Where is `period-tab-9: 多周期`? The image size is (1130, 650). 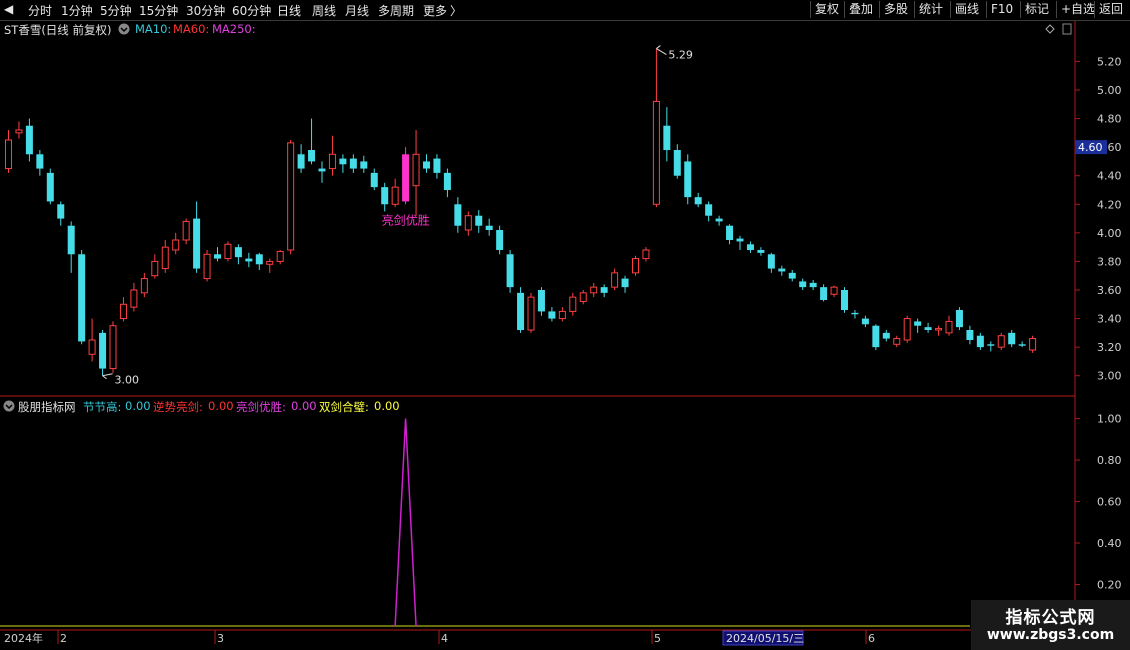
period-tab-9: 多周期 is located at coordinates (396, 10).